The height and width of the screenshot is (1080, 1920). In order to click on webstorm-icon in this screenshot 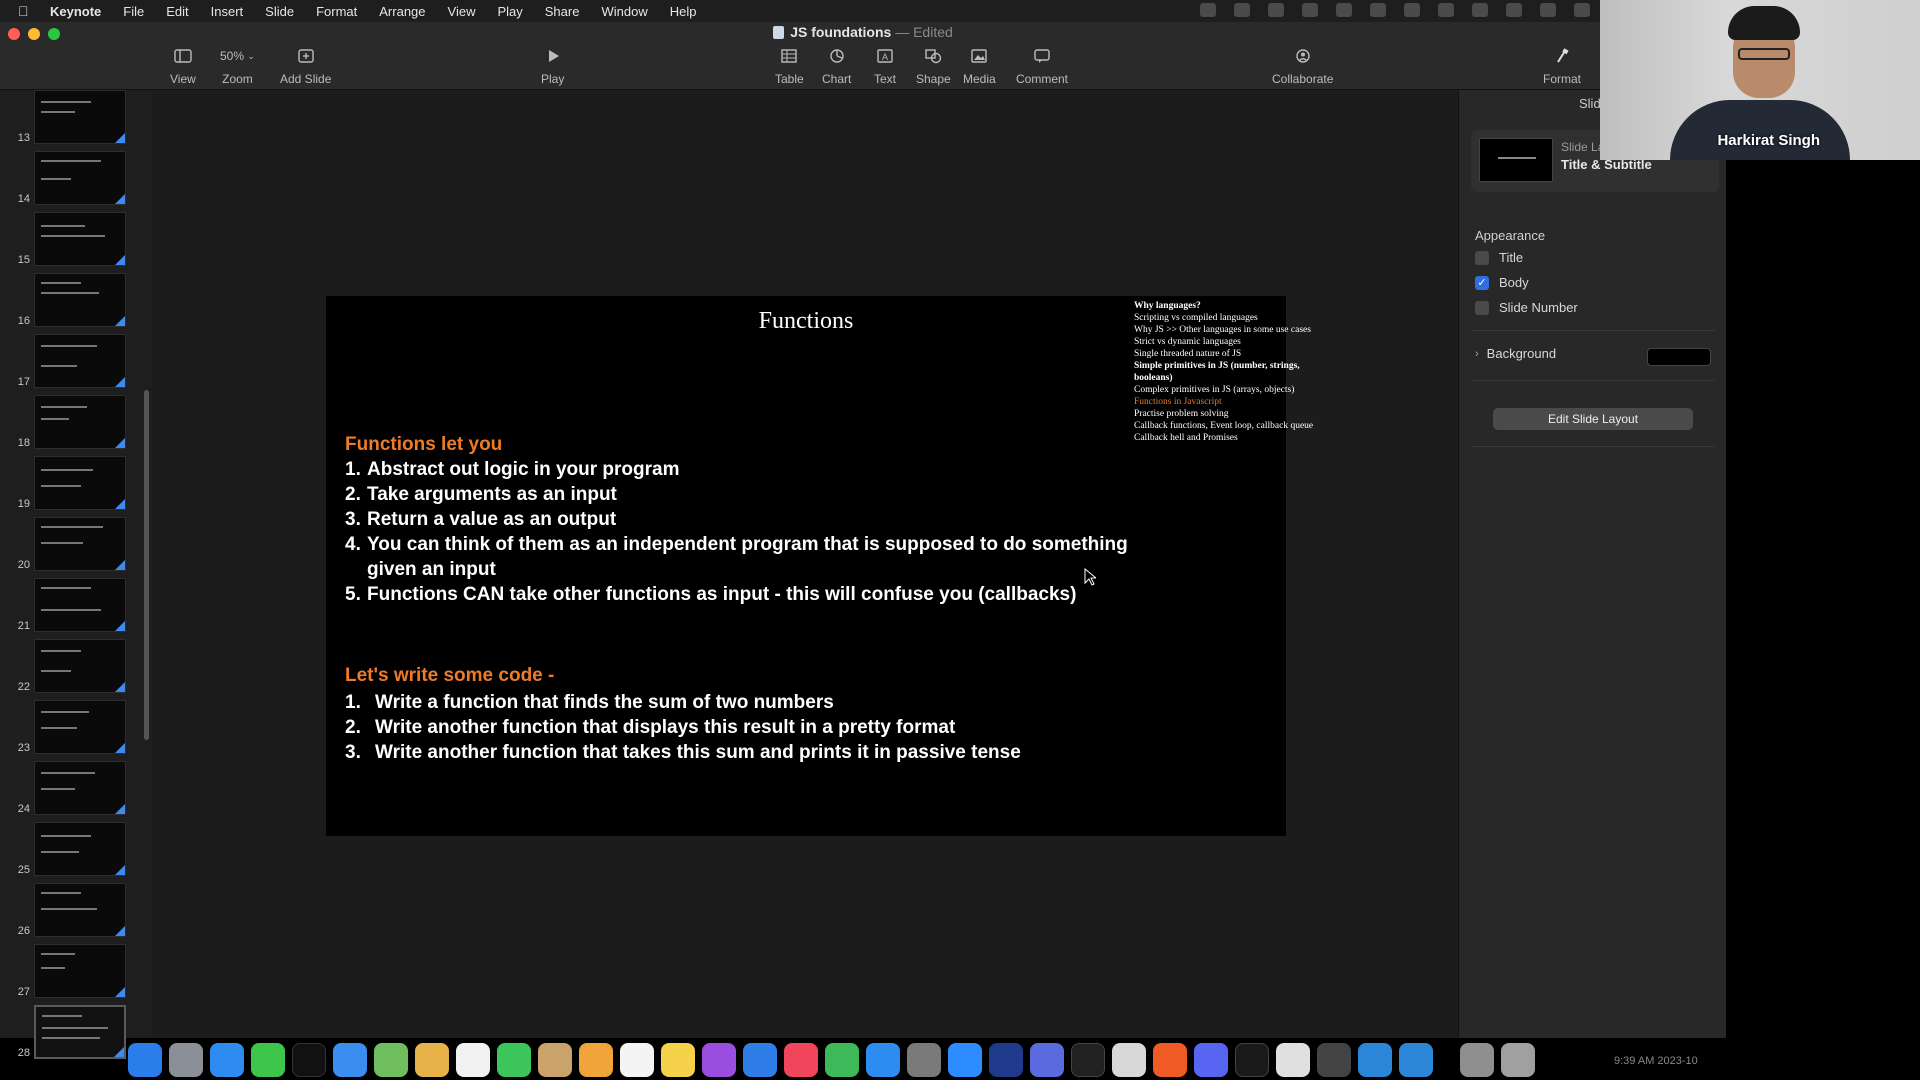, I will do `click(1006, 1060)`.